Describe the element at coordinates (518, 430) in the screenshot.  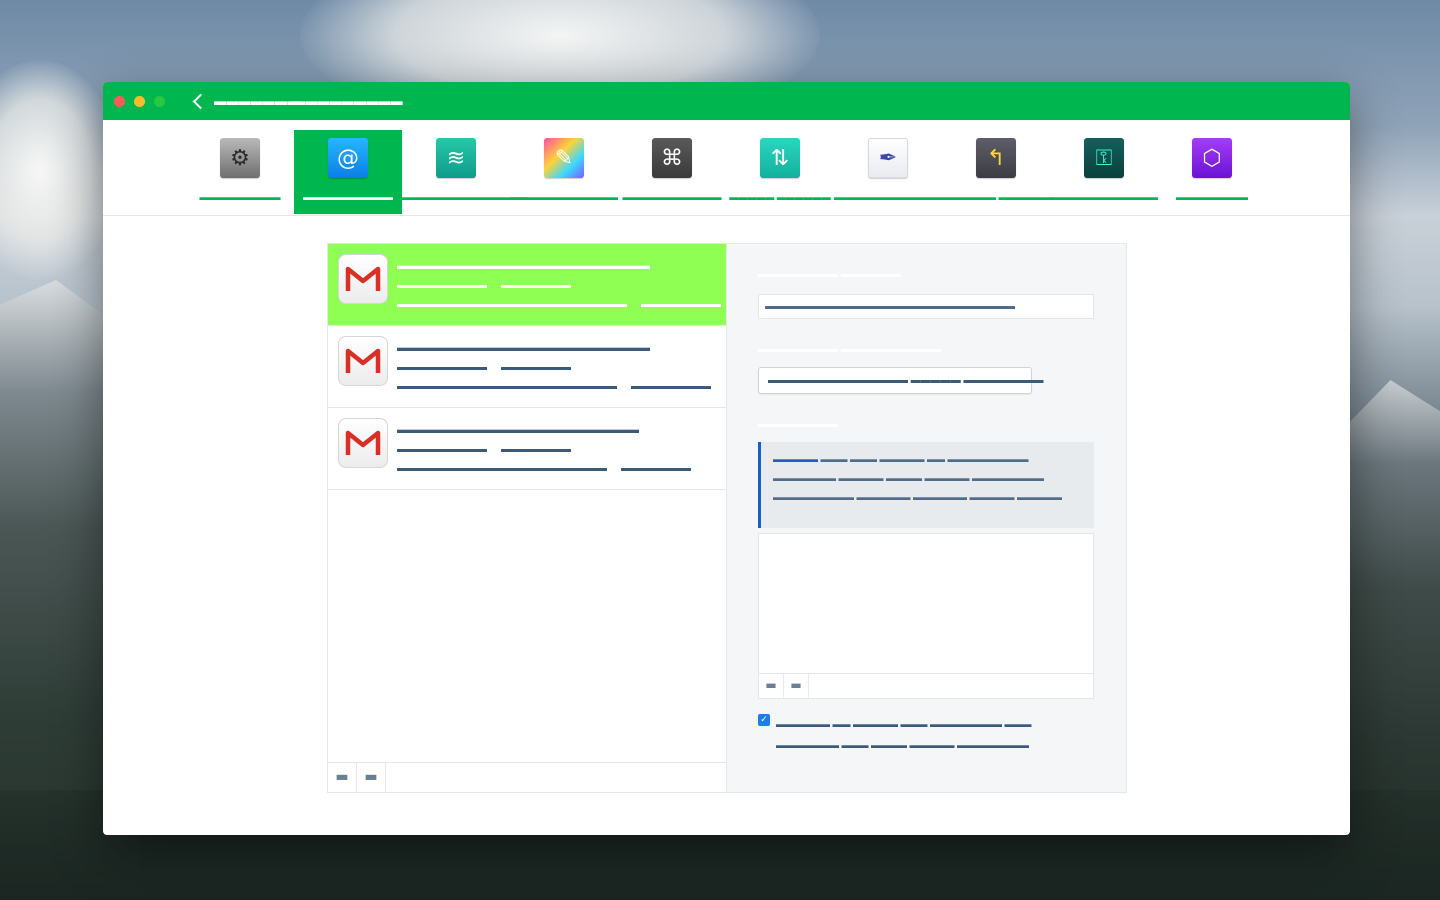
I see `account-name: ▬▬▬▬▬▬▬▬▬▬▬▬▬▬▬▬▬▬▬▬▬▬` at that location.